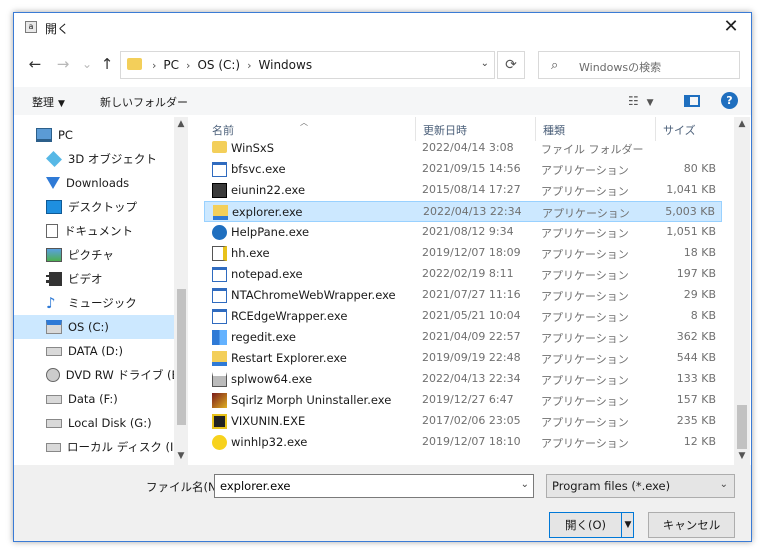 This screenshot has width=766, height=556. Describe the element at coordinates (102, 207) in the screenshot. I see `sidebar-item-label: デスクトップ` at that location.